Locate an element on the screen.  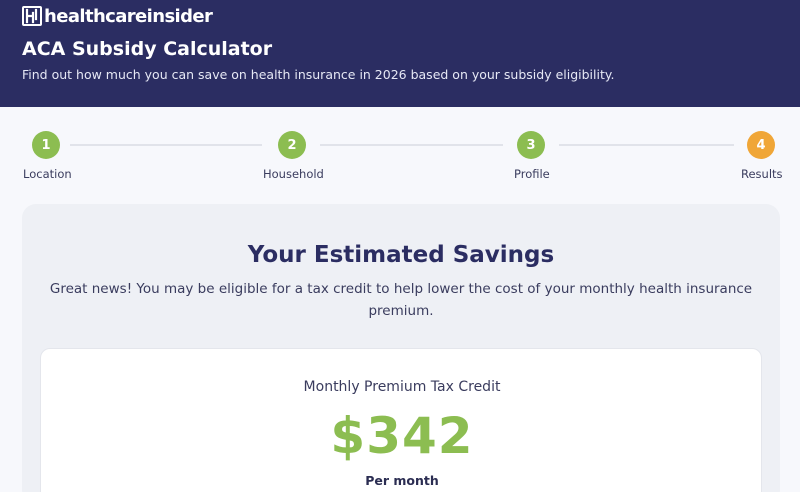
logo-icon is located at coordinates (32, 16).